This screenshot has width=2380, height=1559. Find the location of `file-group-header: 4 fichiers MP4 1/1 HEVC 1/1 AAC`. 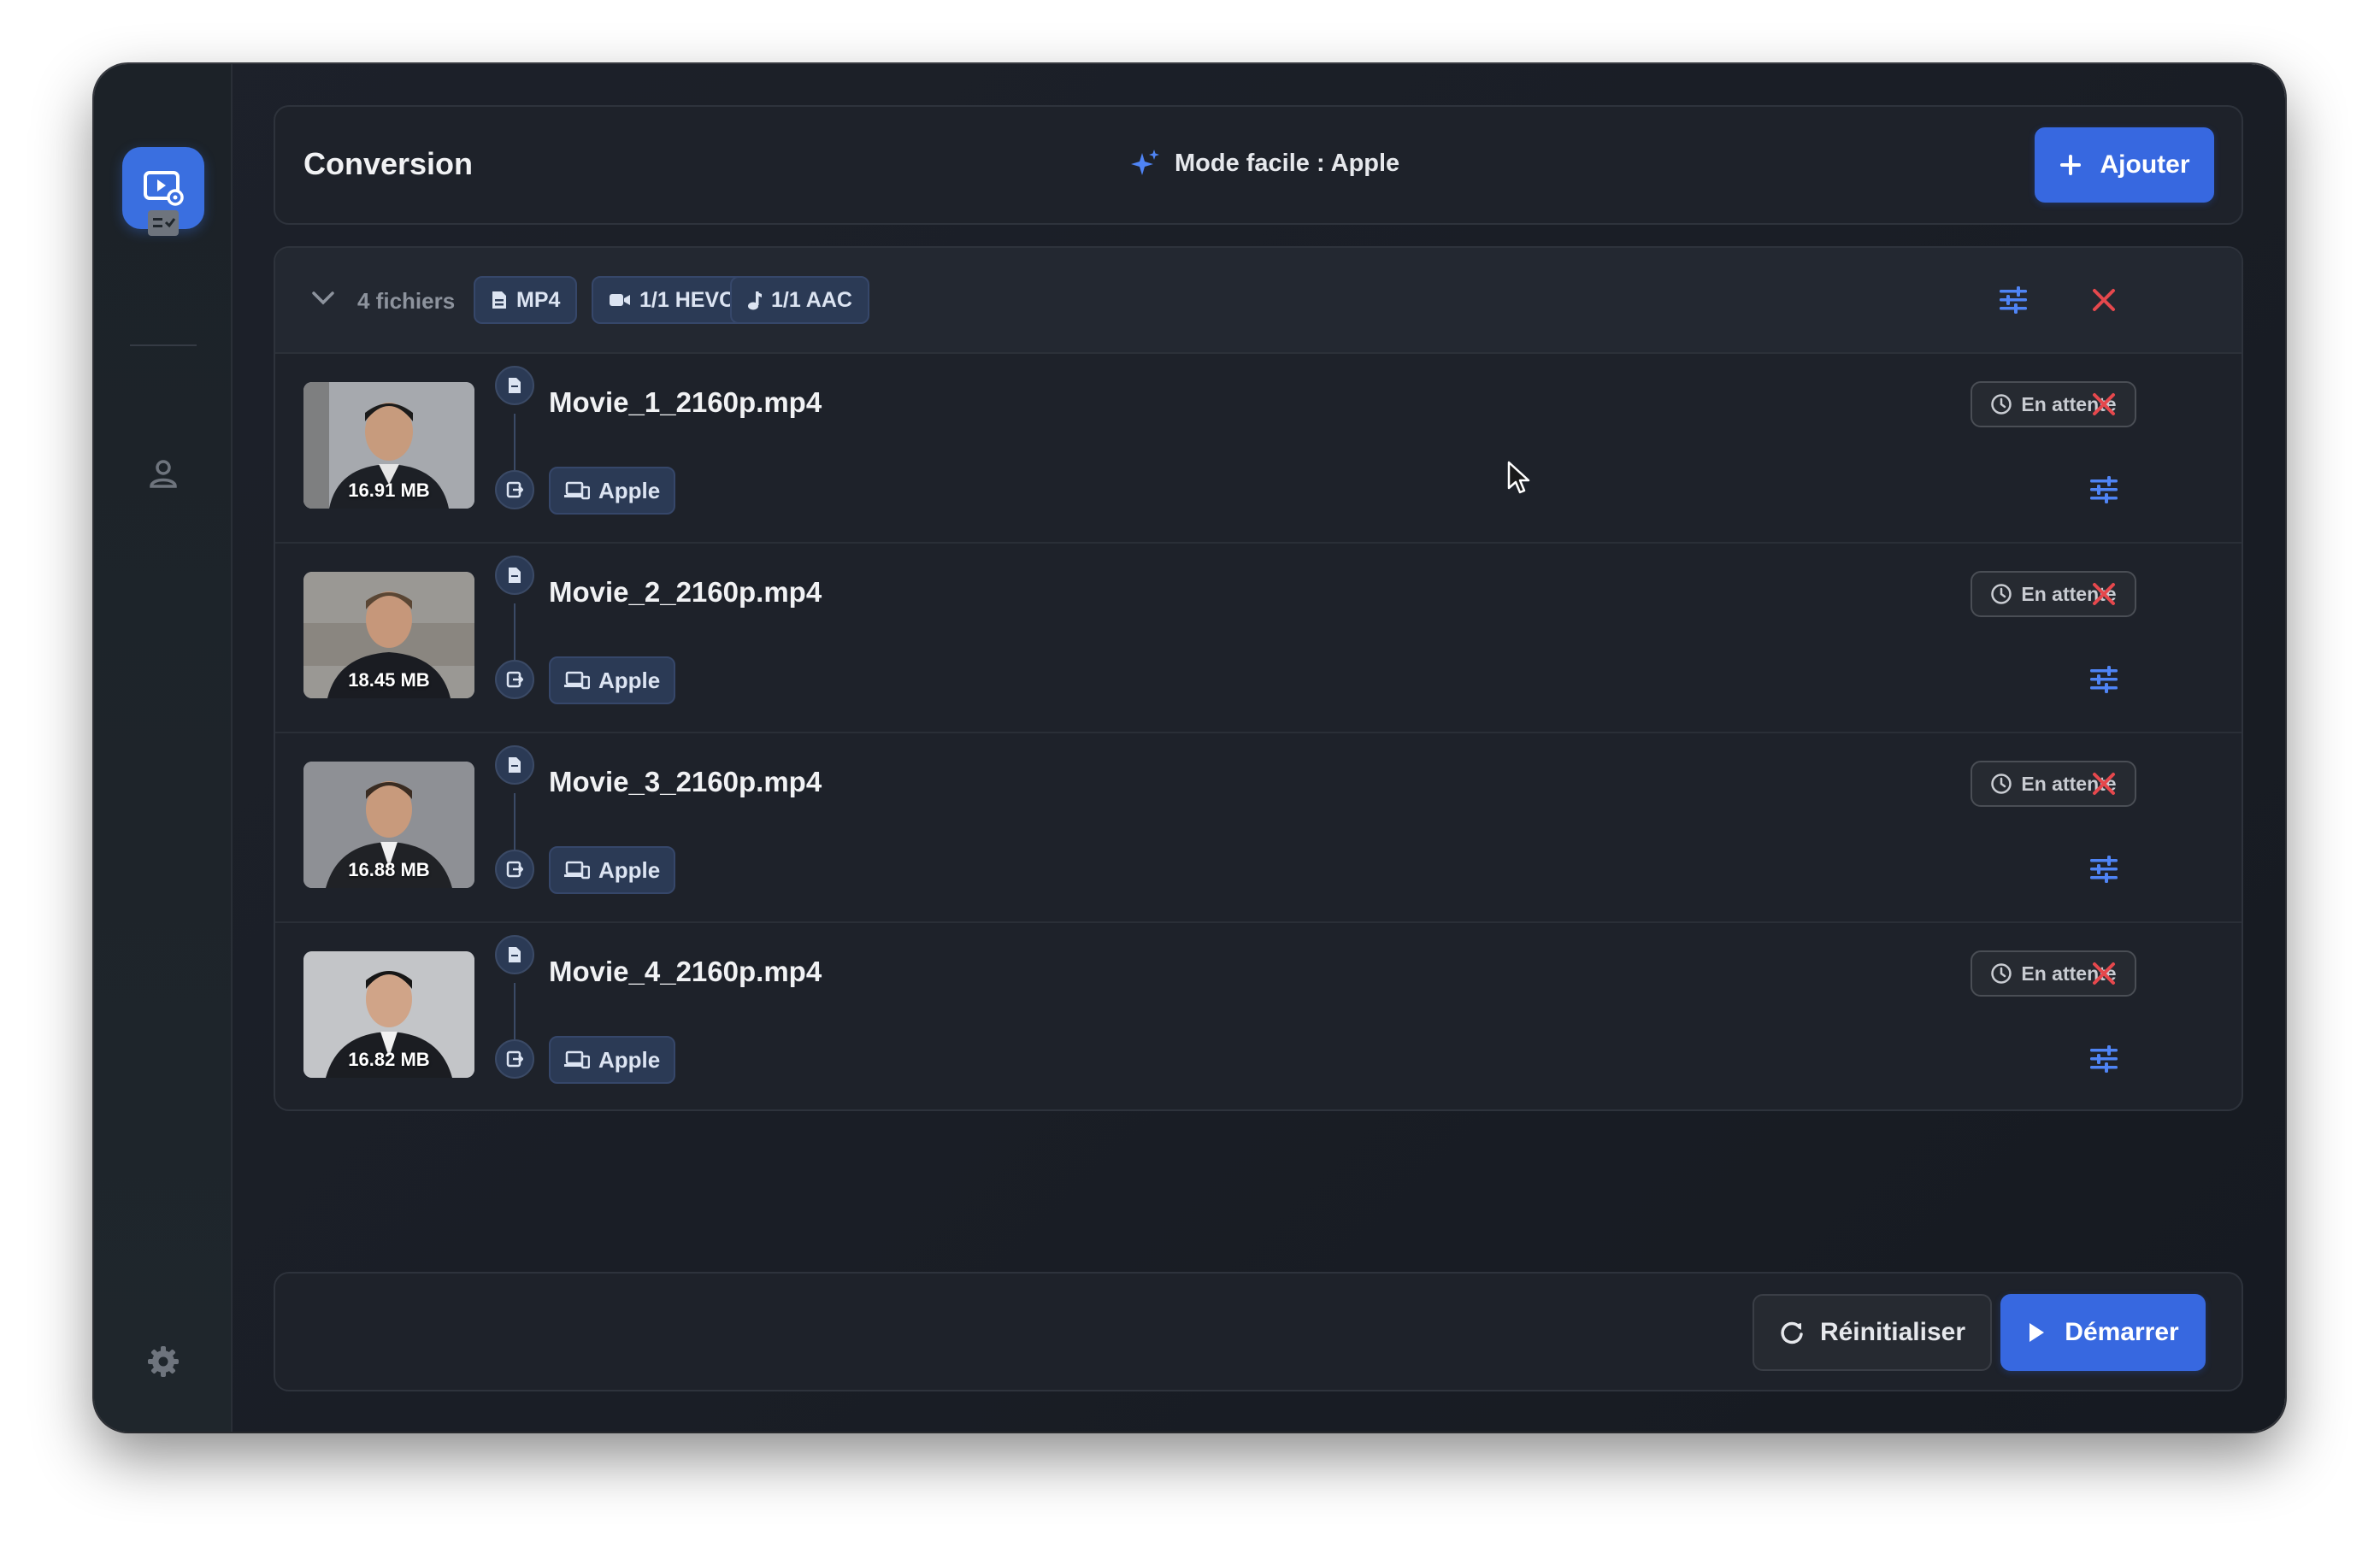

file-group-header: 4 fichiers MP4 1/1 HEVC 1/1 AAC is located at coordinates (1258, 301).